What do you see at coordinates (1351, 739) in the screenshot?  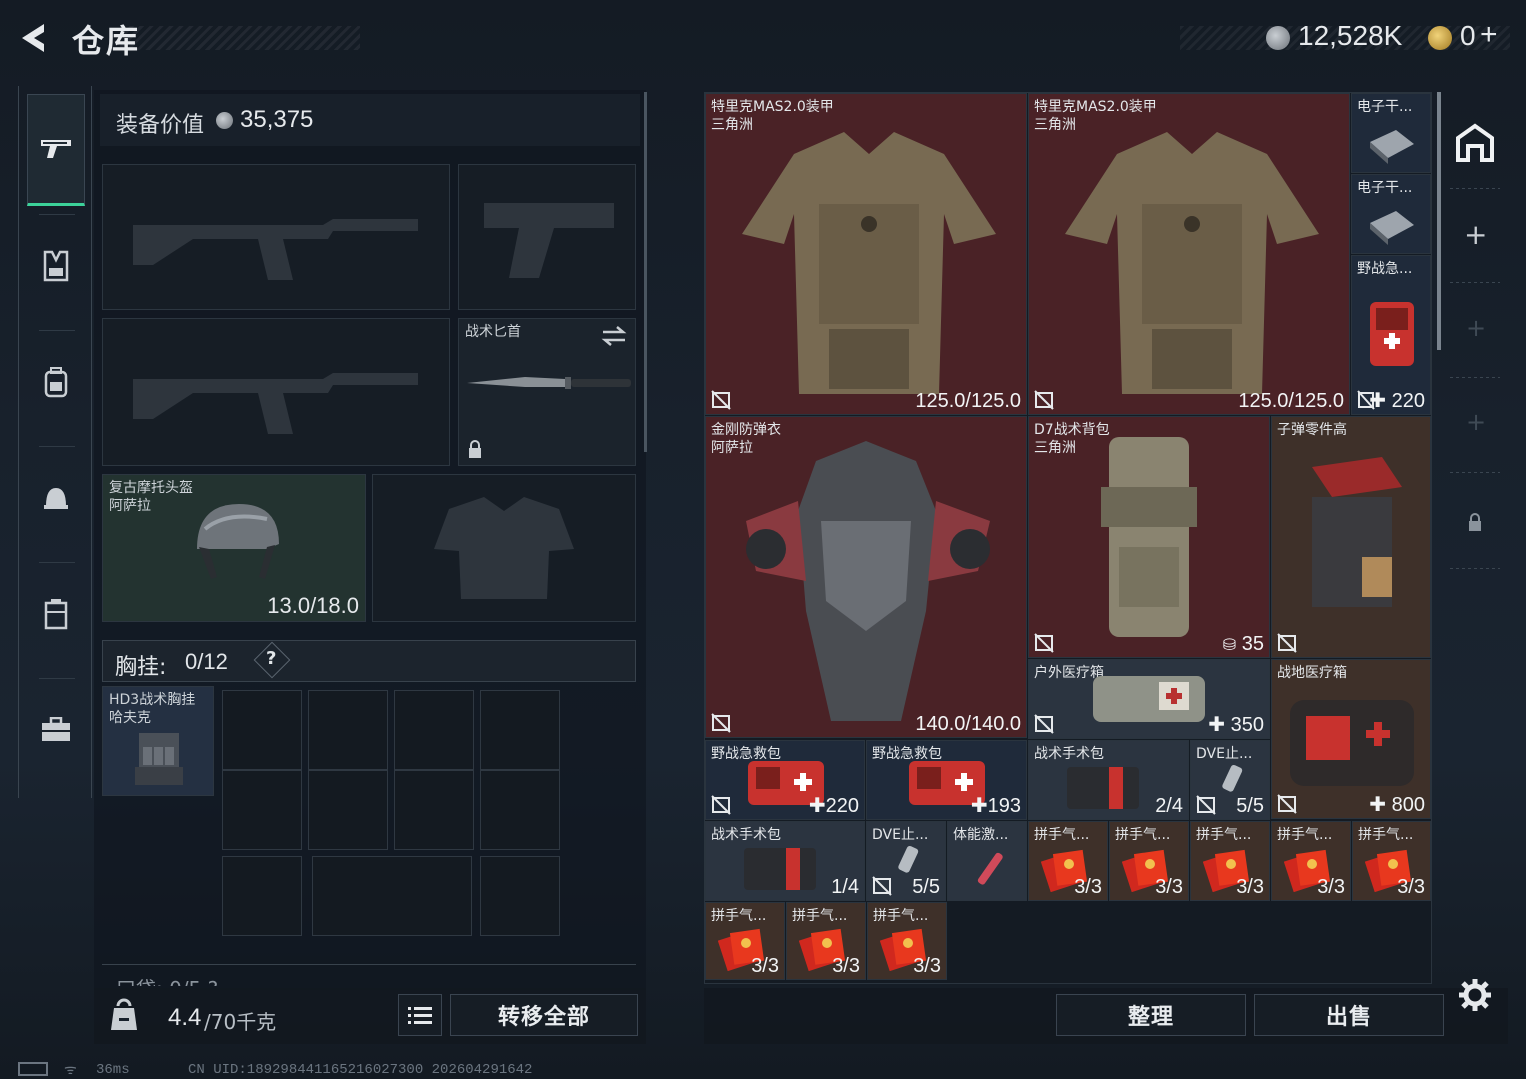 I see `storage-item: 战地医疗箱 ✚ 800` at bounding box center [1351, 739].